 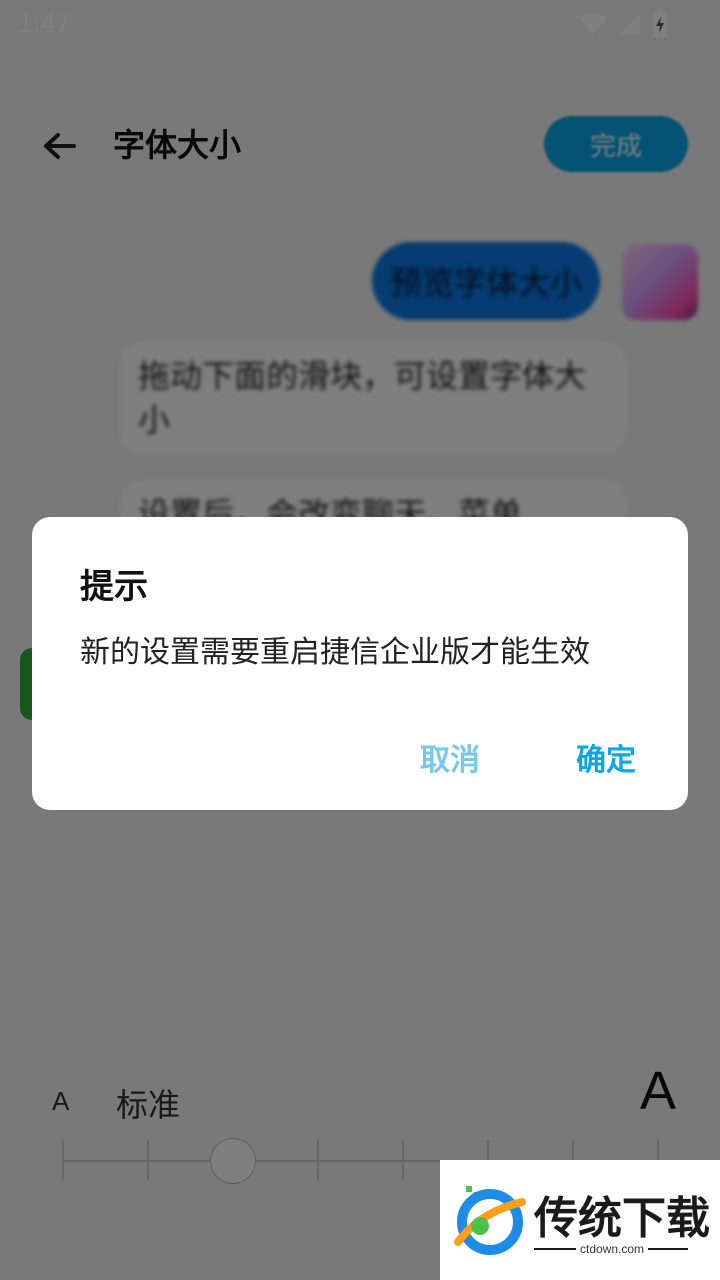 What do you see at coordinates (490, 1220) in the screenshot?
I see `watermark-logo-icon` at bounding box center [490, 1220].